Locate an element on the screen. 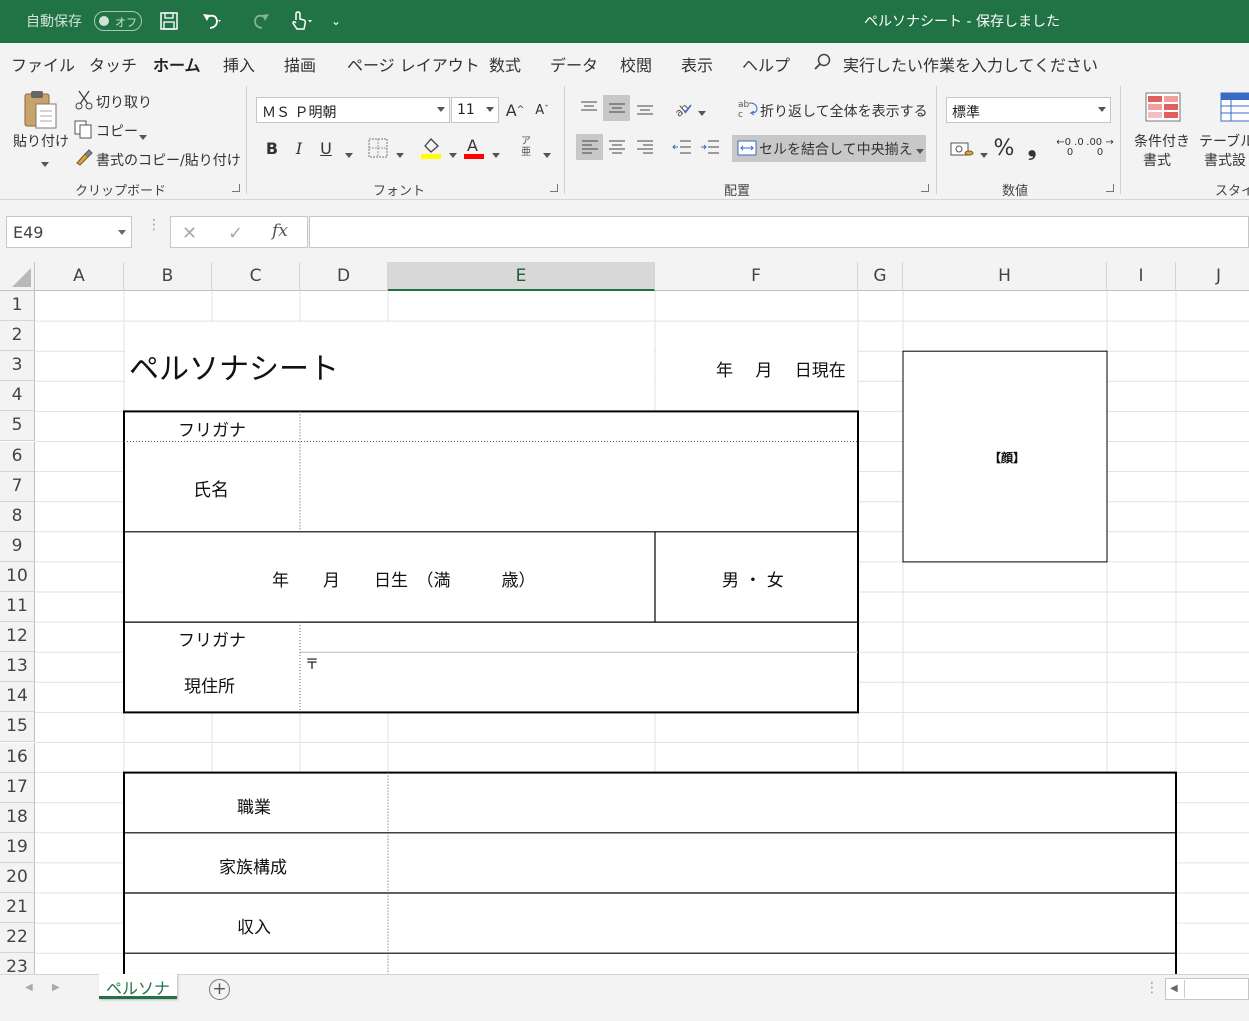 The image size is (1249, 1021). column-header-f: F is located at coordinates (756, 276).